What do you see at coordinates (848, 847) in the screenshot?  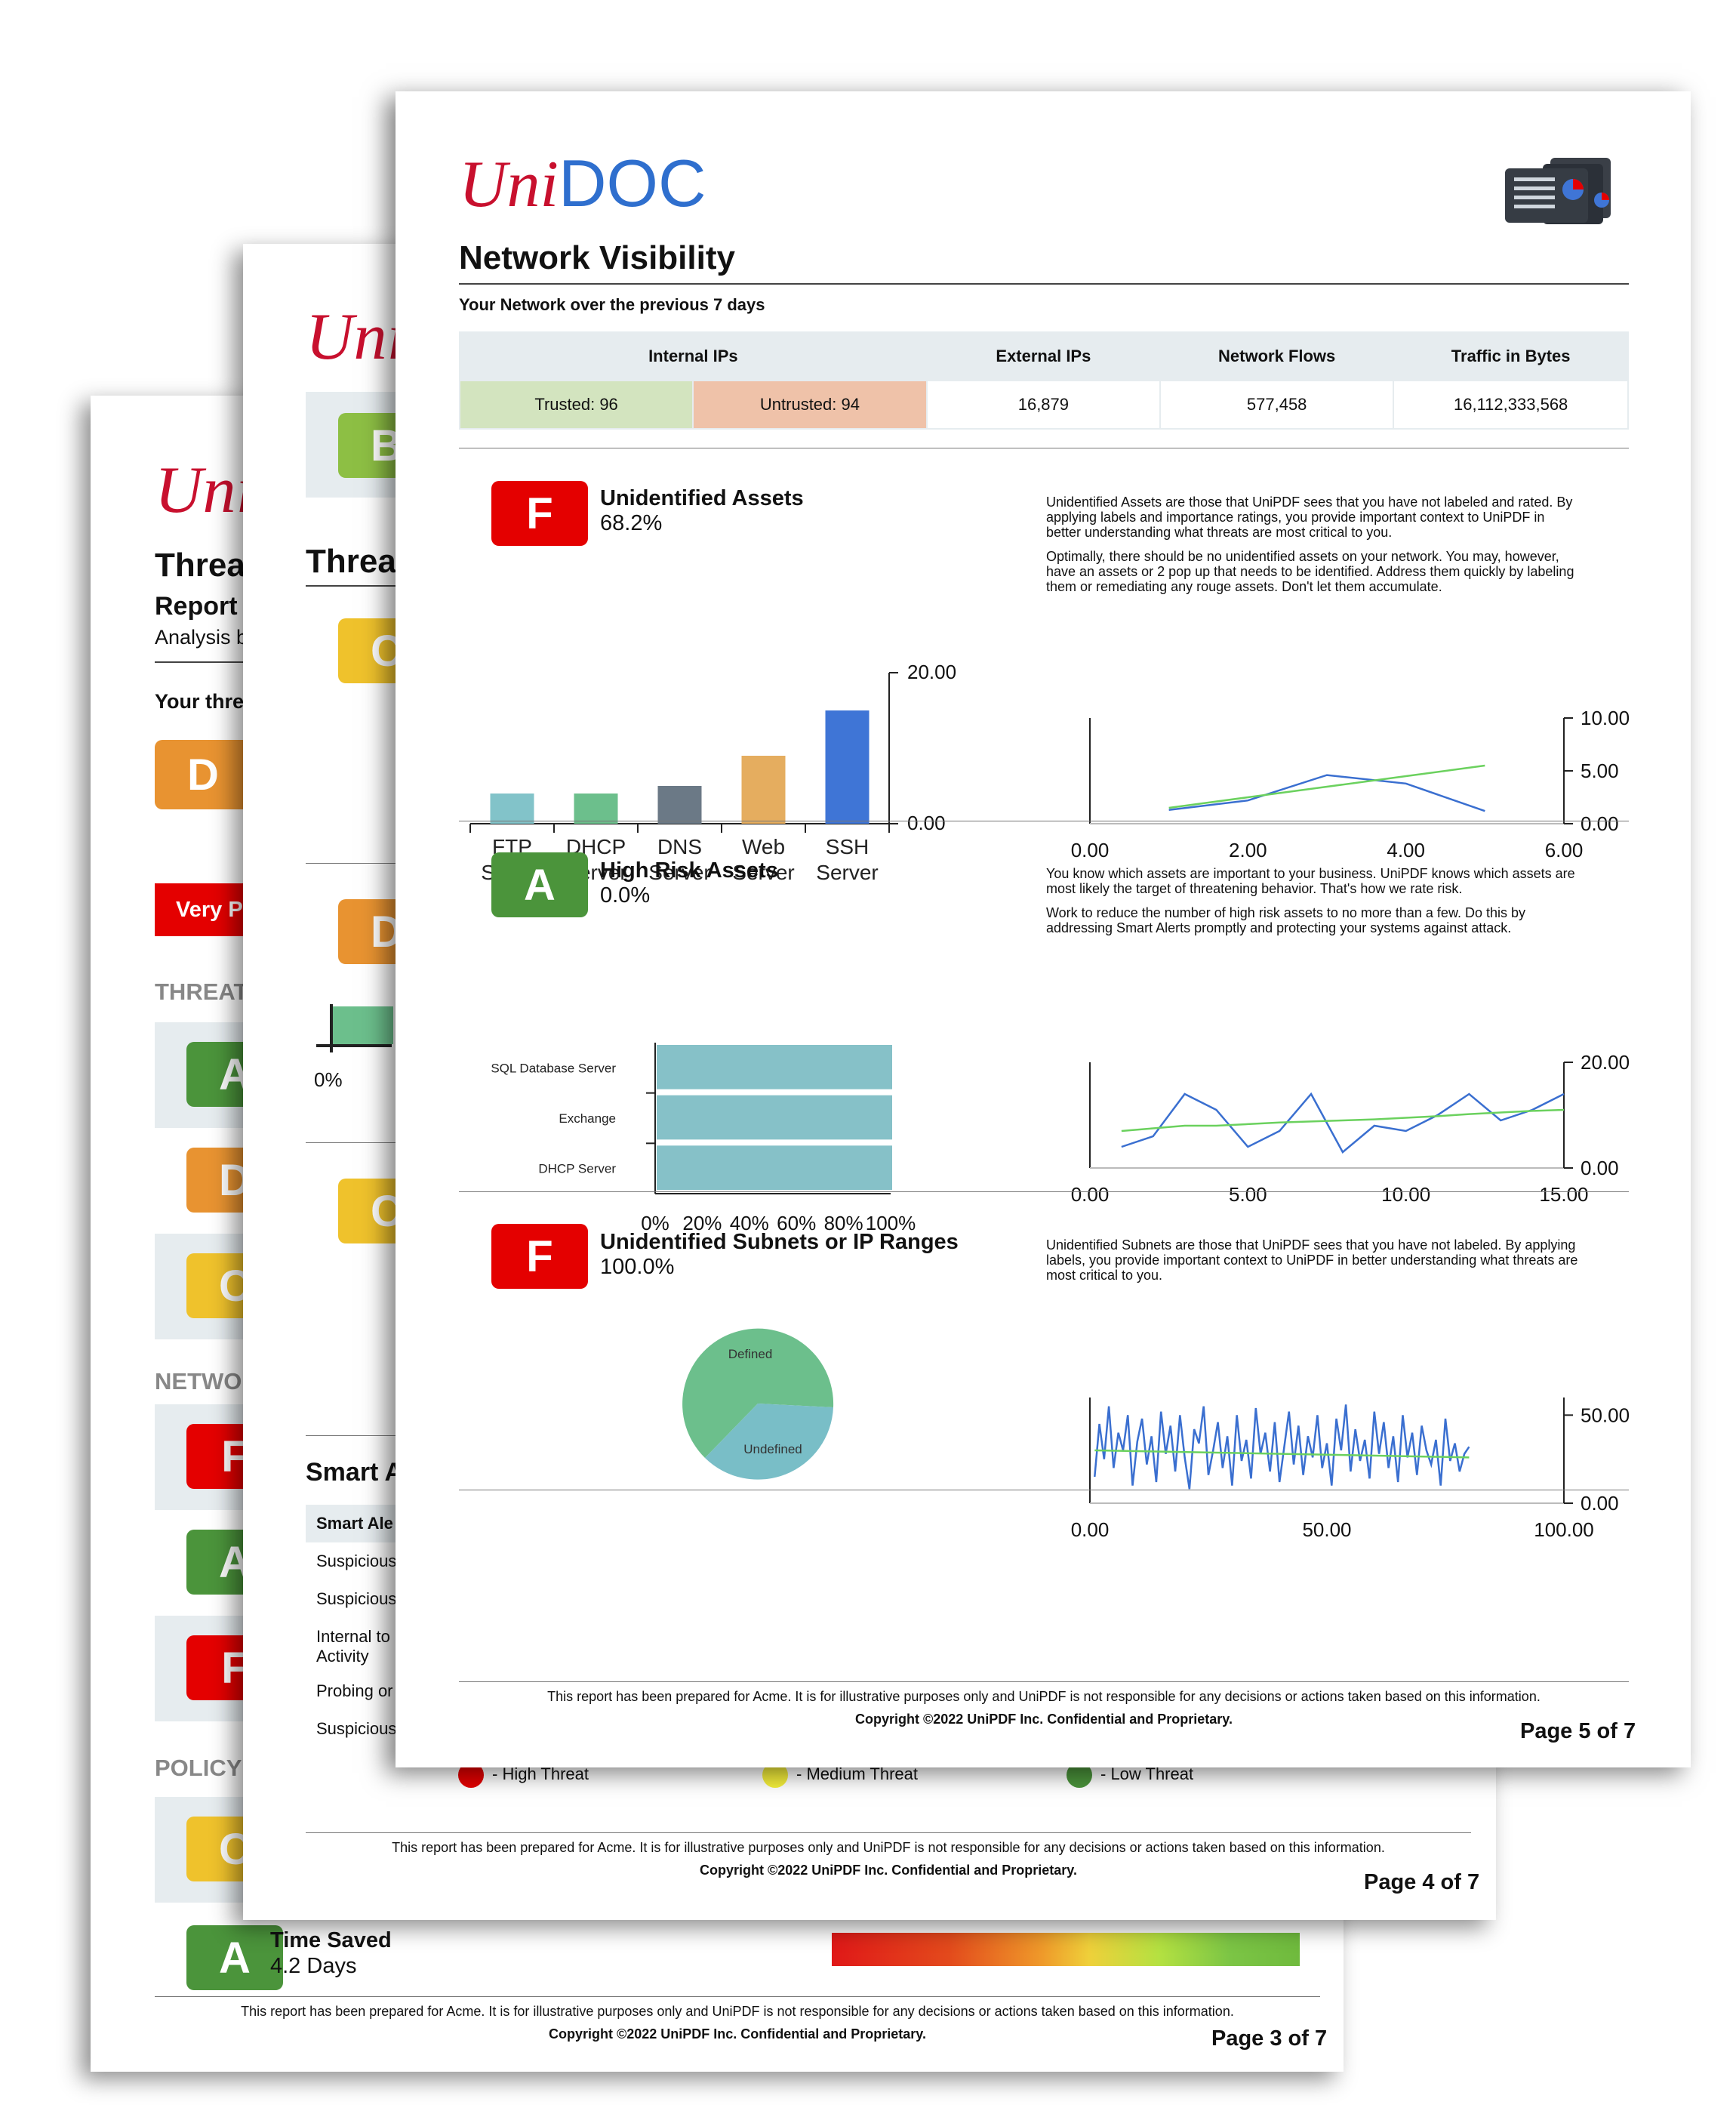 I see `x-tick-label: SSH` at bounding box center [848, 847].